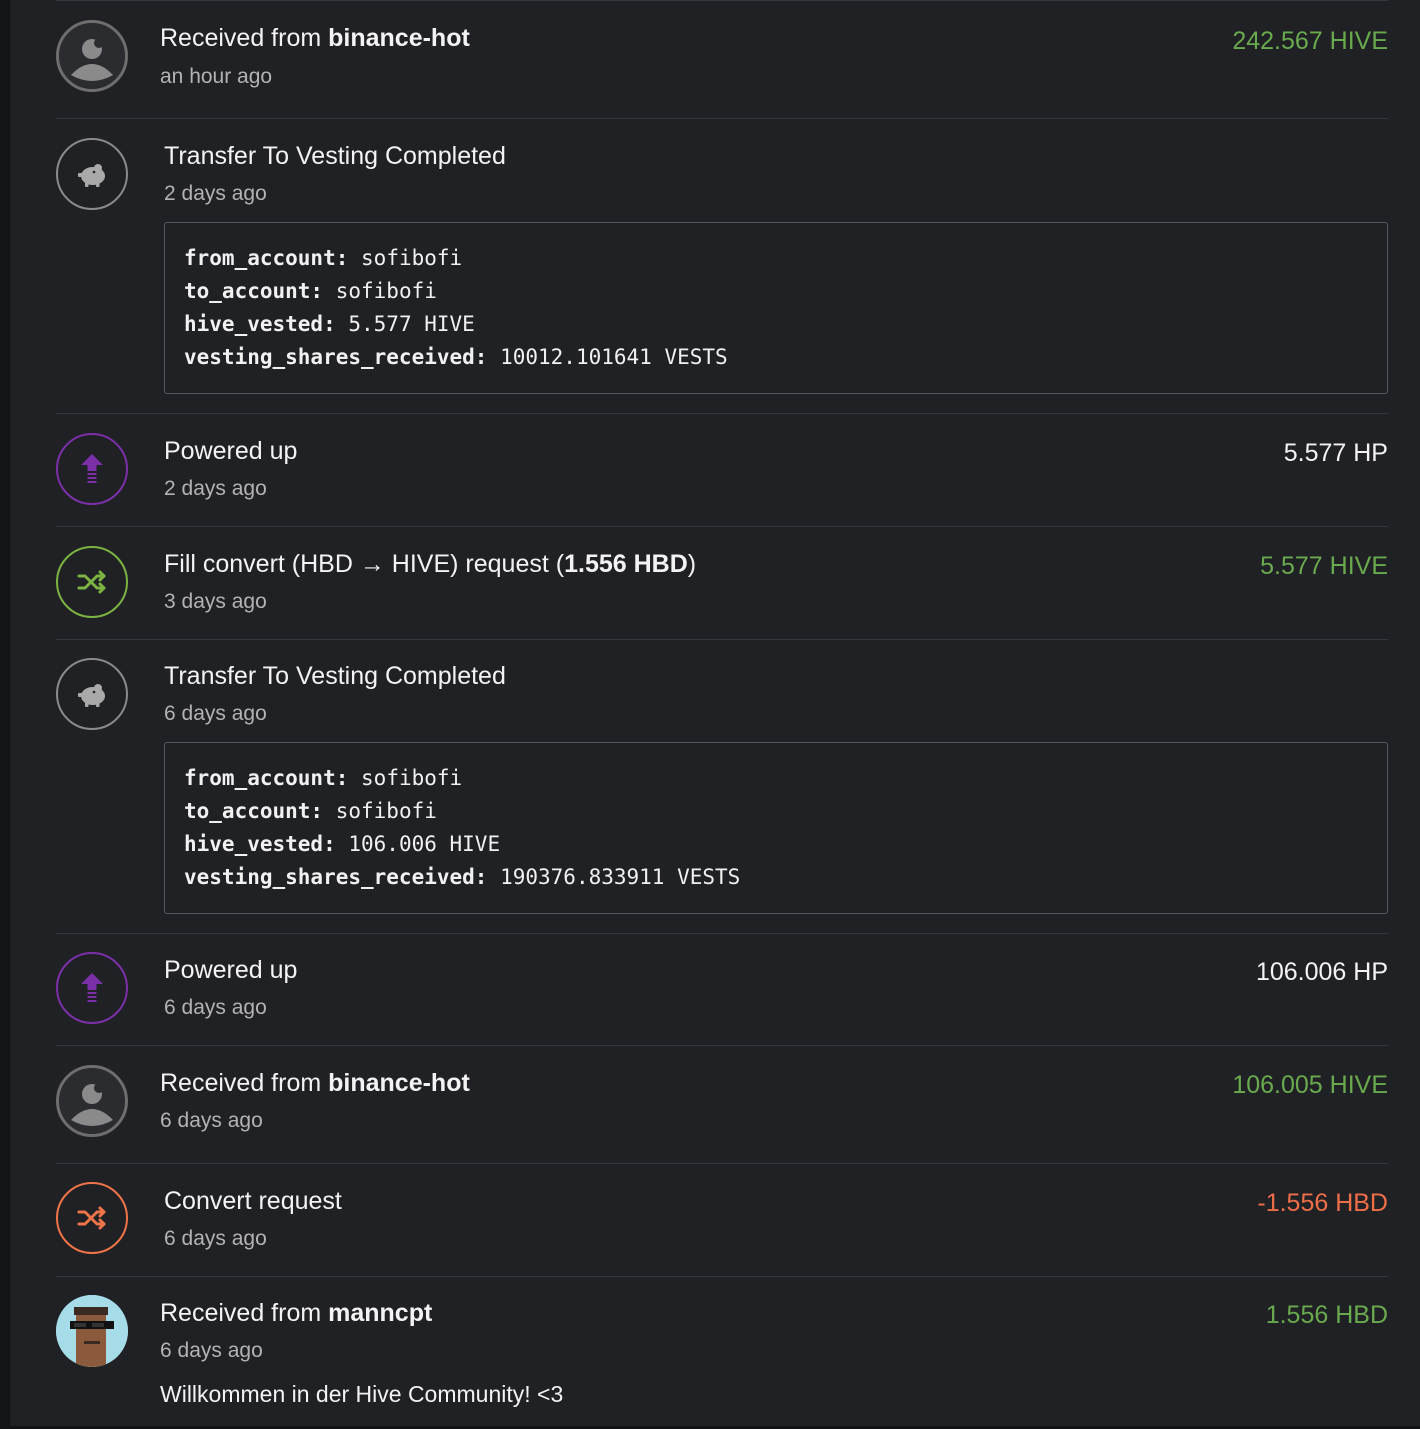 The image size is (1420, 1429). What do you see at coordinates (614, 357) in the screenshot?
I see `detail-value: 10012.101641 VESTS` at bounding box center [614, 357].